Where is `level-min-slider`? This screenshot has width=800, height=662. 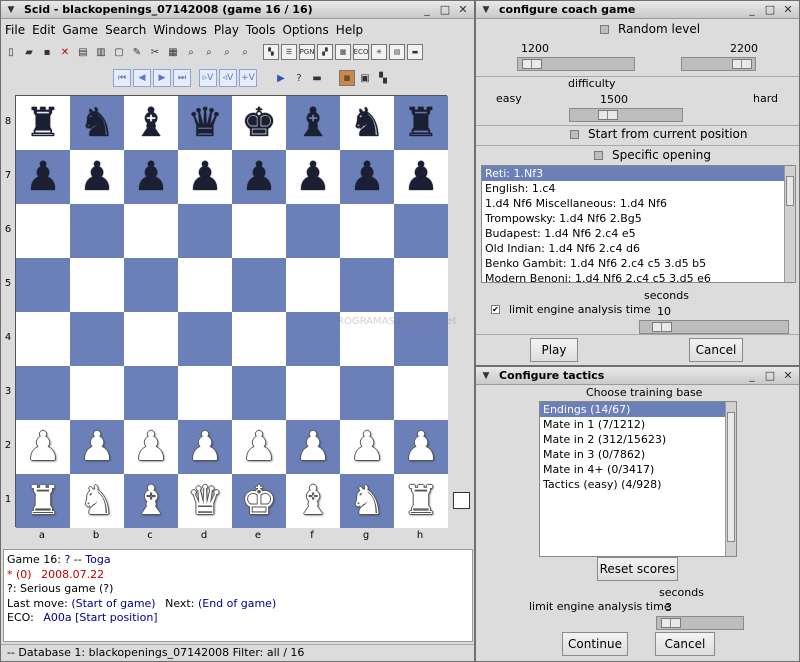 level-min-slider is located at coordinates (576, 64).